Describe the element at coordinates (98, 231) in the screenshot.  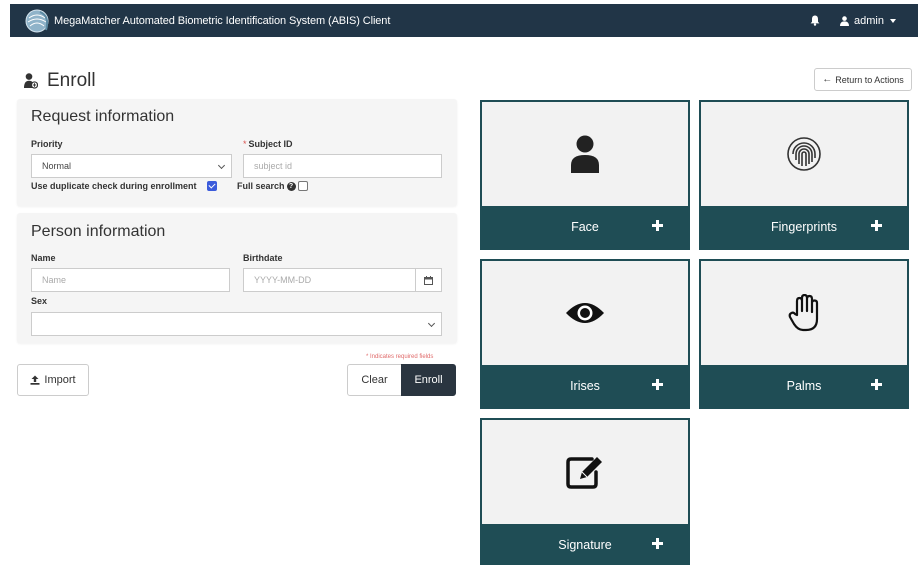
I see `person-information-heading: Person information` at that location.